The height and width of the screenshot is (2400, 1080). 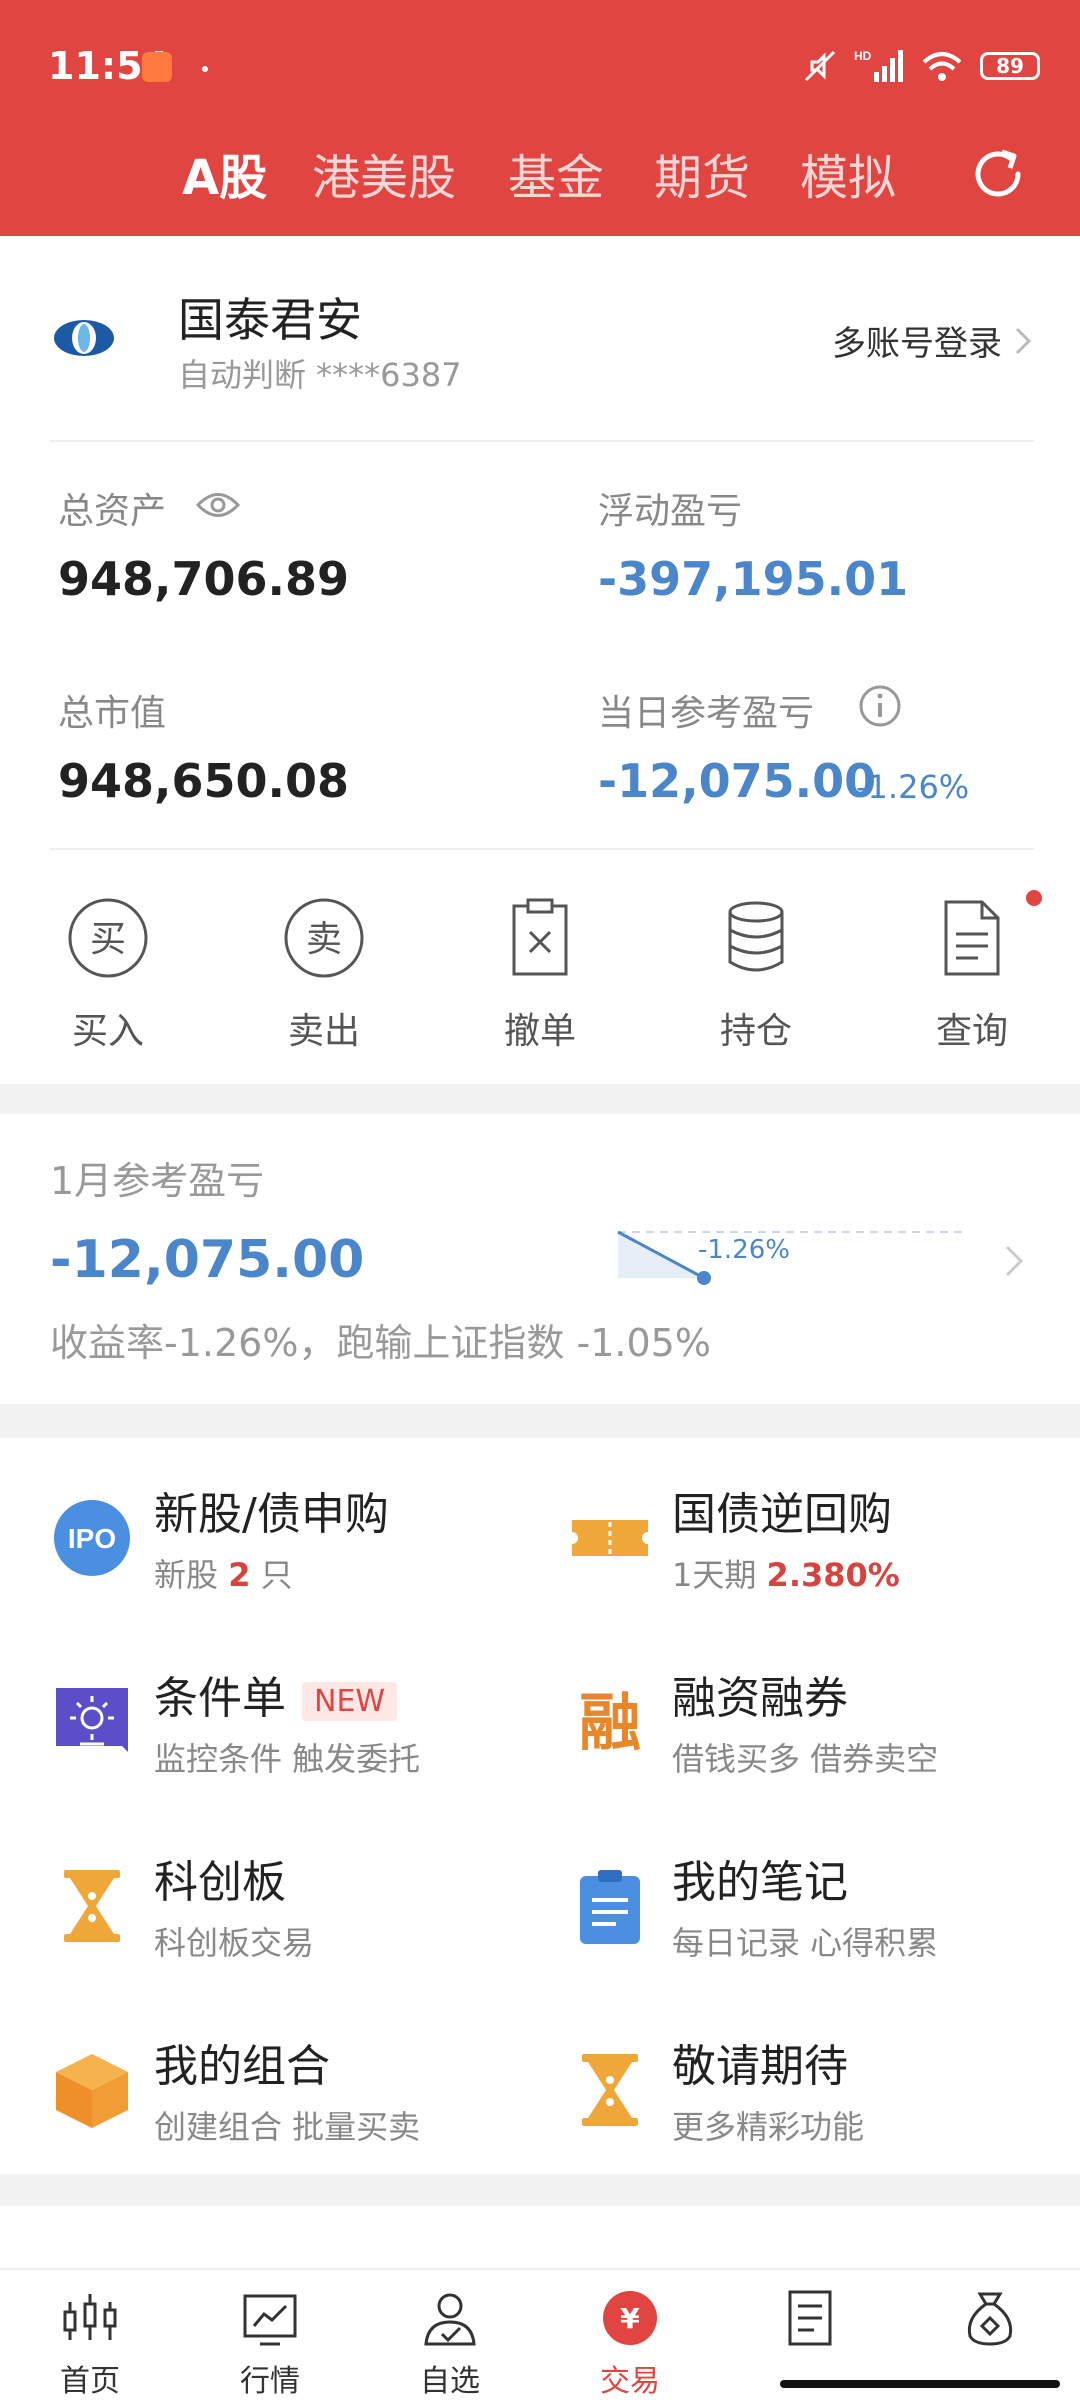 I want to click on margin-icon: 融, so click(x=610, y=1722).